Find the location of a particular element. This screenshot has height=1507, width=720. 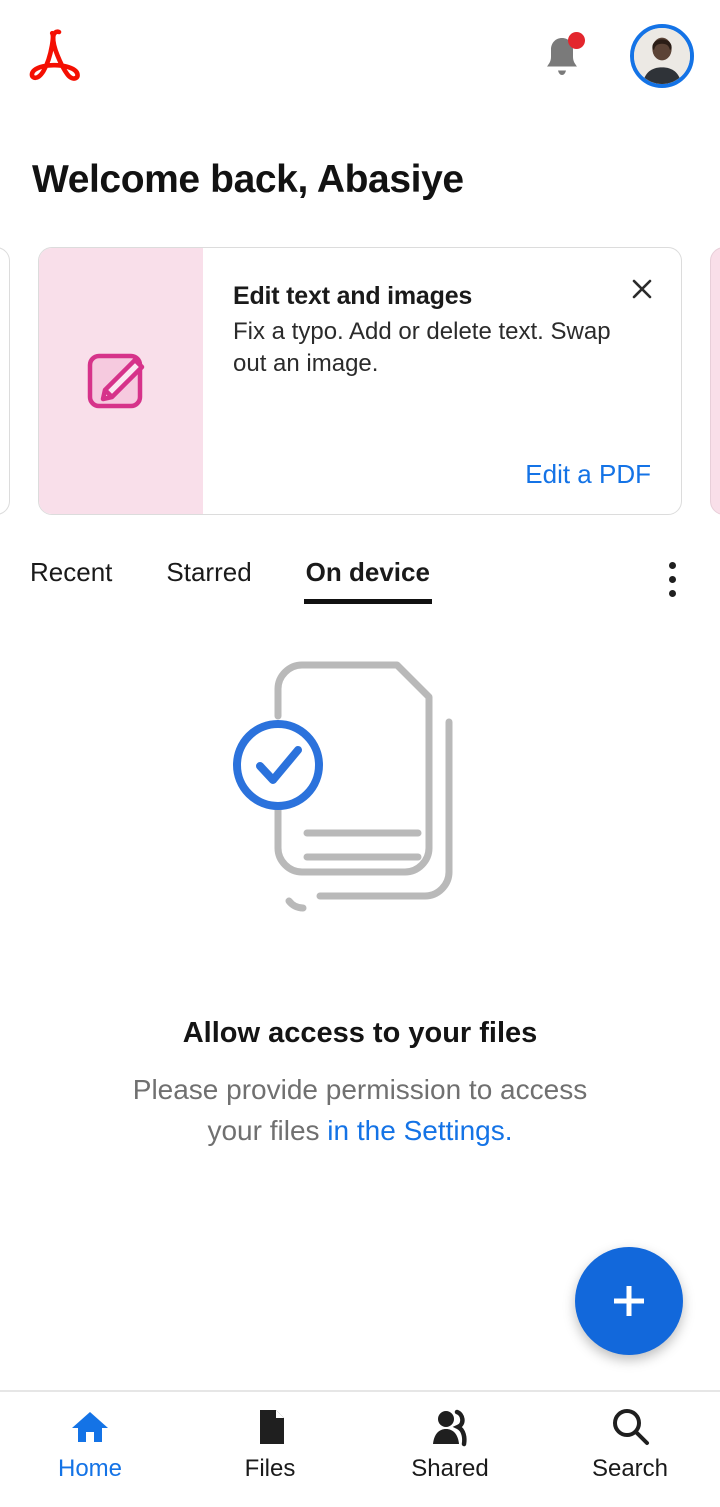

nav-item-shared: Shared is located at coordinates (450, 1444).